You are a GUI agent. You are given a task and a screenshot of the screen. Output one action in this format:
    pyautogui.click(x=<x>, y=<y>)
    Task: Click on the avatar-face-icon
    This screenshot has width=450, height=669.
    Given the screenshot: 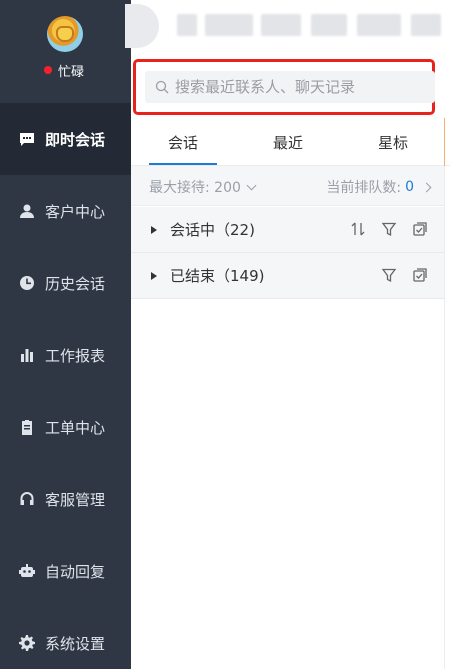 What is the action you would take?
    pyautogui.click(x=65, y=34)
    